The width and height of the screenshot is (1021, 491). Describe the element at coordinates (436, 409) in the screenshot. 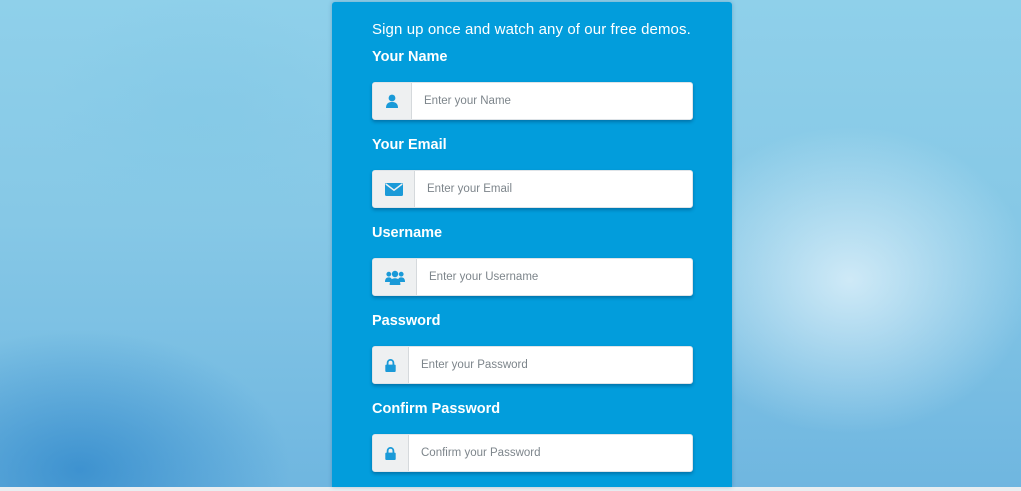

I see `confirm-password-label: Confirm Password` at that location.